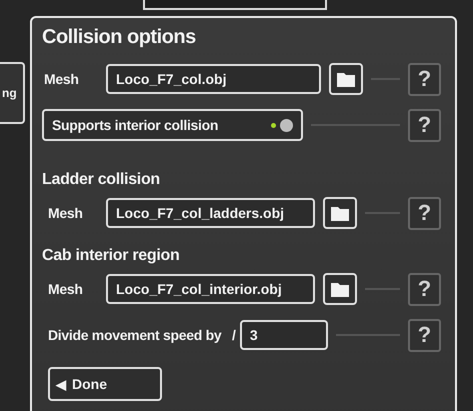  I want to click on done-button: ◀ Done, so click(105, 384).